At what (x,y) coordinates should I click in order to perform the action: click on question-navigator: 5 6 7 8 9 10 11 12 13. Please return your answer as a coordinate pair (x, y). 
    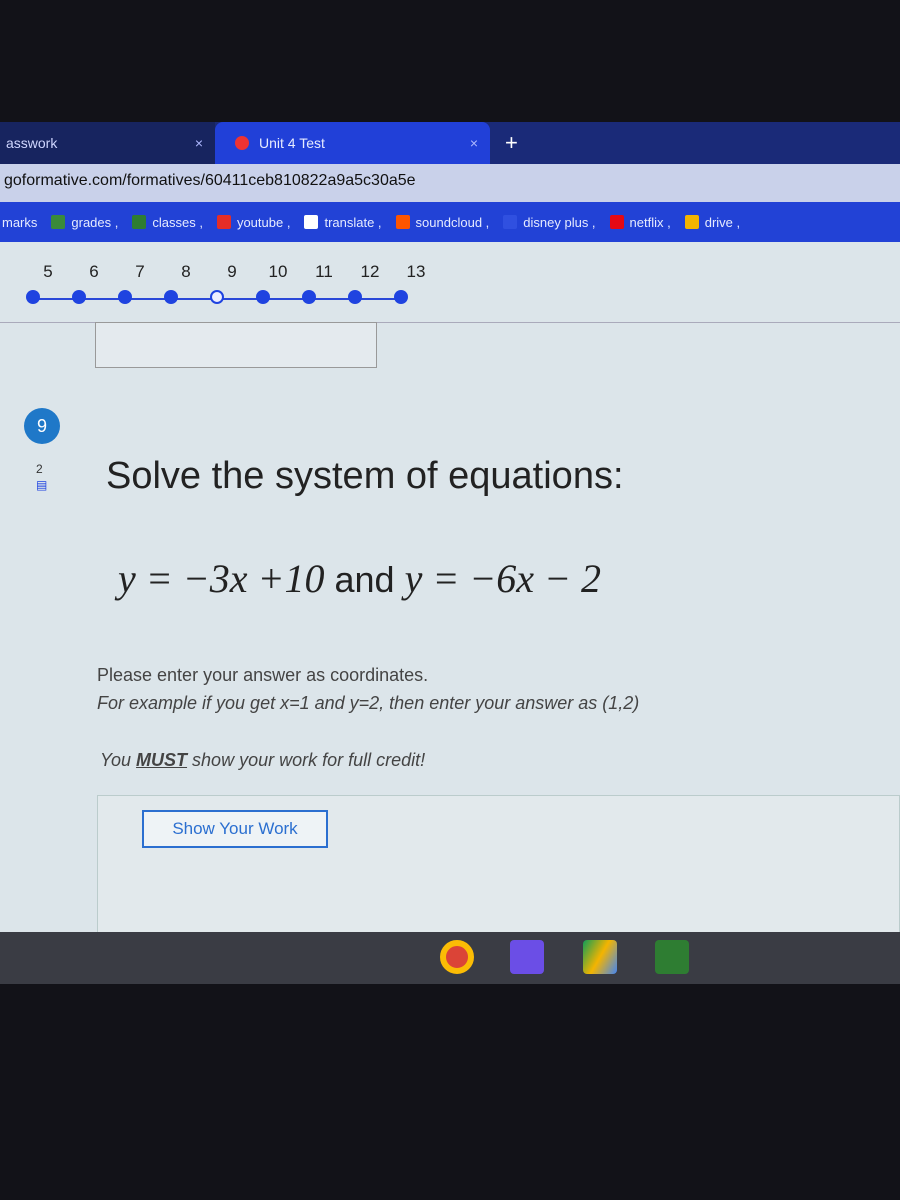
    Looking at the image, I should click on (232, 272).